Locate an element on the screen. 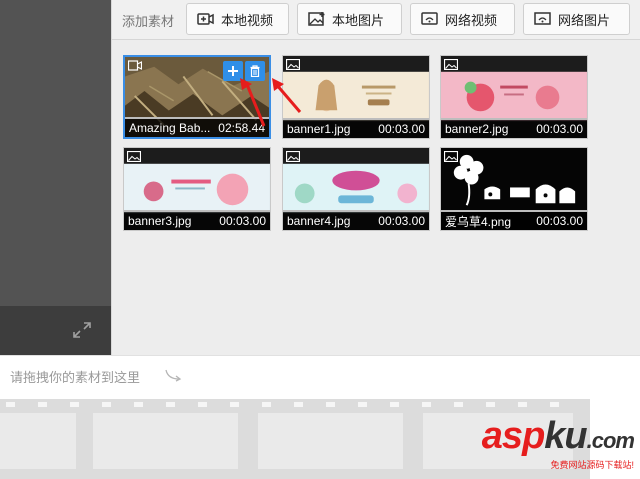 The height and width of the screenshot is (479, 640). watermark-logo: aspku.com 免费网站源码下载站! is located at coordinates (558, 443).